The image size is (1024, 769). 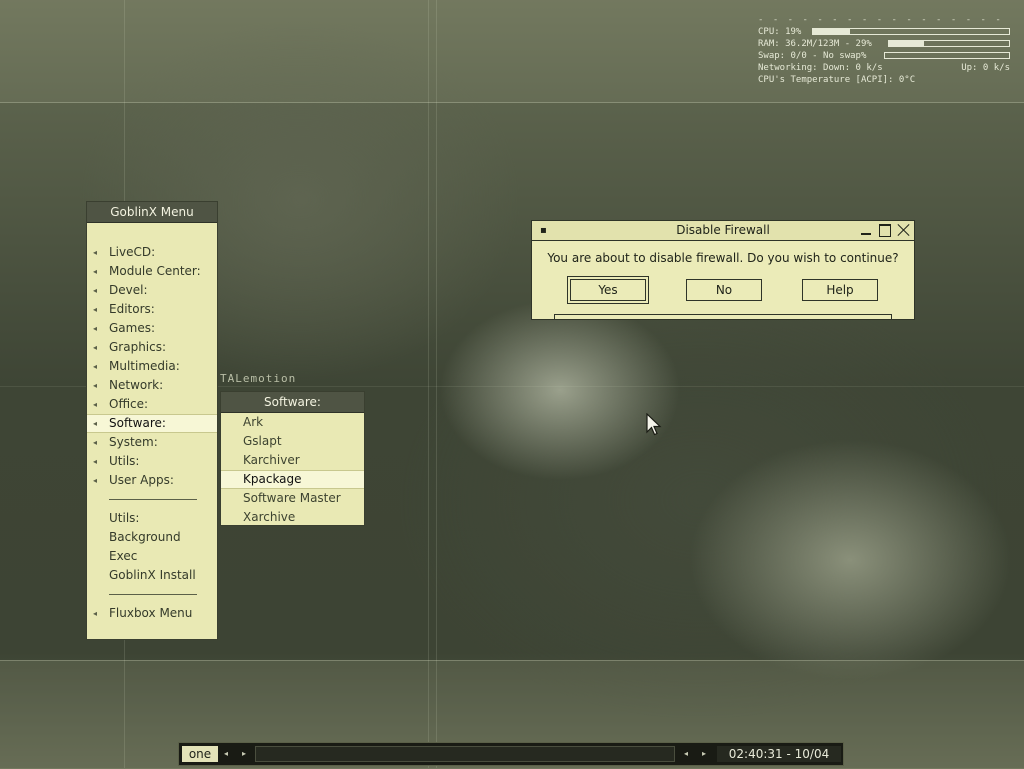 I want to click on menu-item-multimedia: ◂ Multimedia:, so click(x=152, y=366).